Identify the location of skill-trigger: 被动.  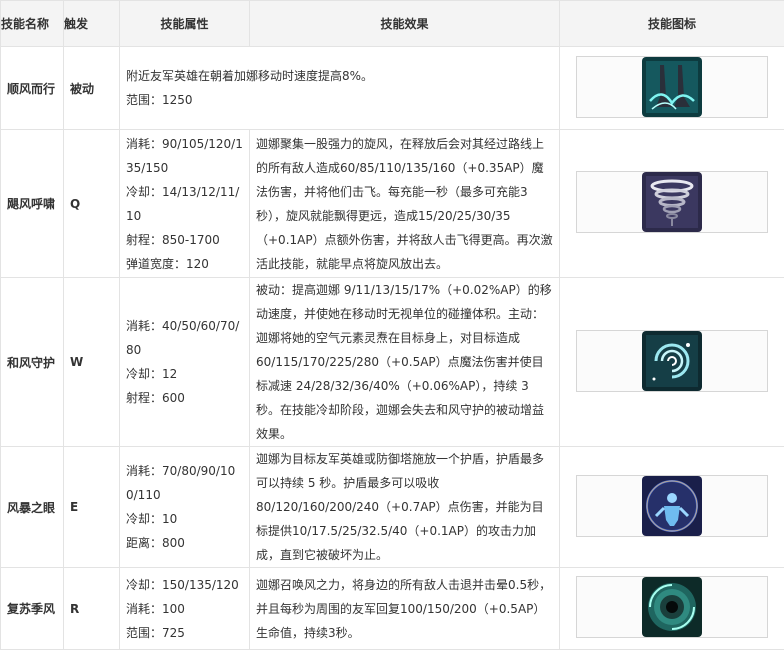
(92, 88).